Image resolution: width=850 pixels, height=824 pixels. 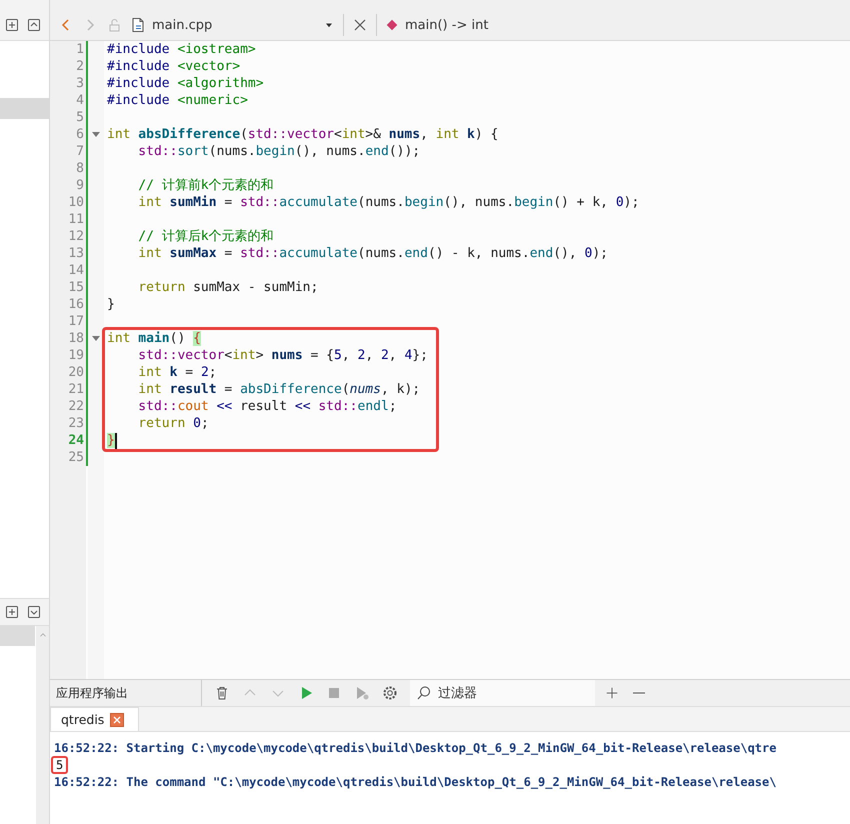 What do you see at coordinates (34, 25) in the screenshot?
I see `collapse-icon` at bounding box center [34, 25].